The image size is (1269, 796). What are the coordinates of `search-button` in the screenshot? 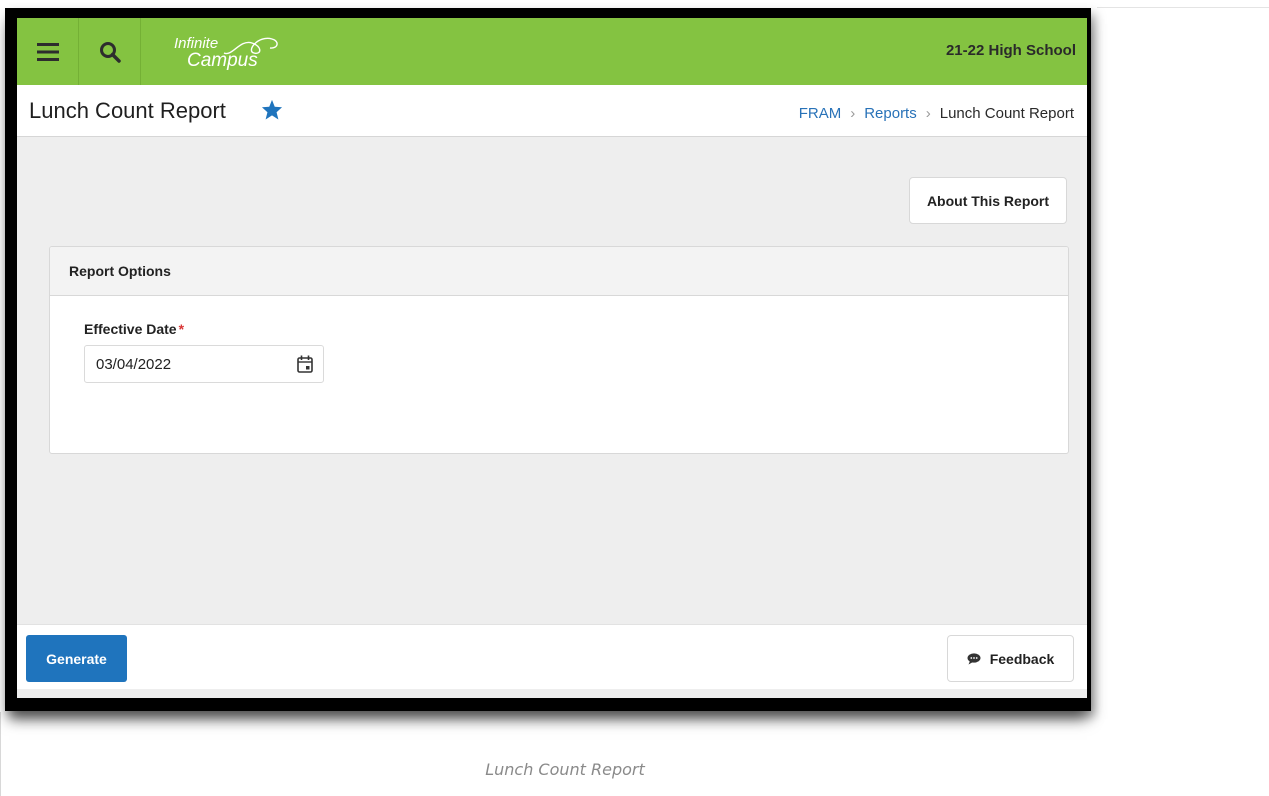 It's located at (110, 51).